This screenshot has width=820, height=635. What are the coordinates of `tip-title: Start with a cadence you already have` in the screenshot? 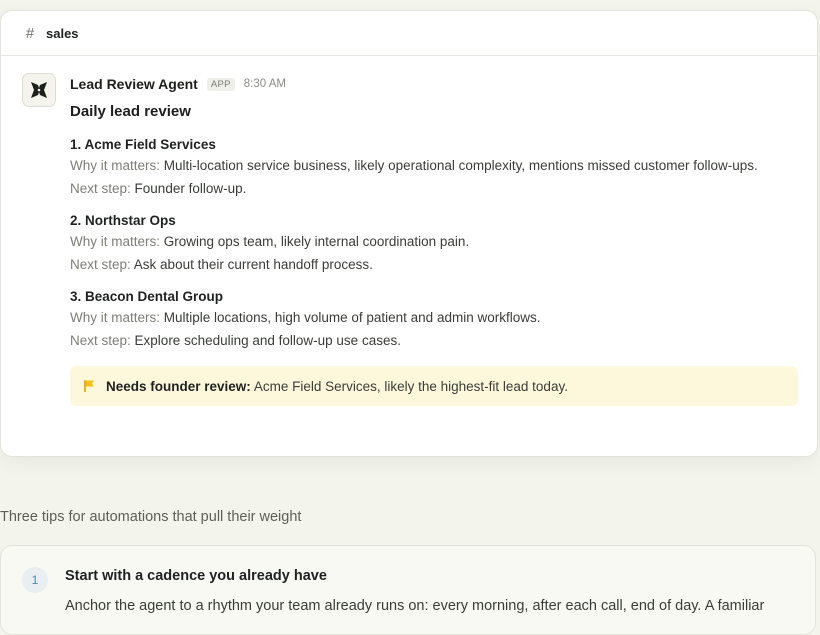 It's located at (196, 576).